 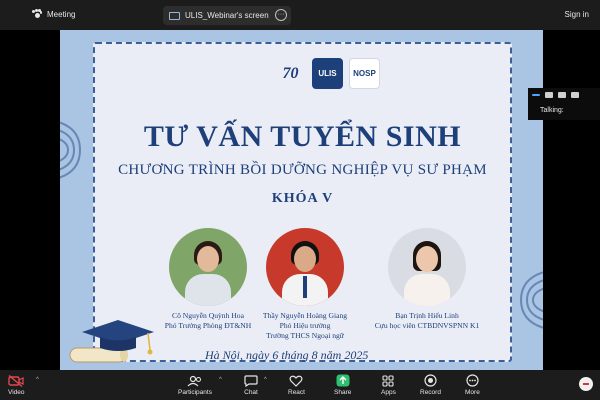 What do you see at coordinates (388, 392) in the screenshot?
I see `apps-label: Apps` at bounding box center [388, 392].